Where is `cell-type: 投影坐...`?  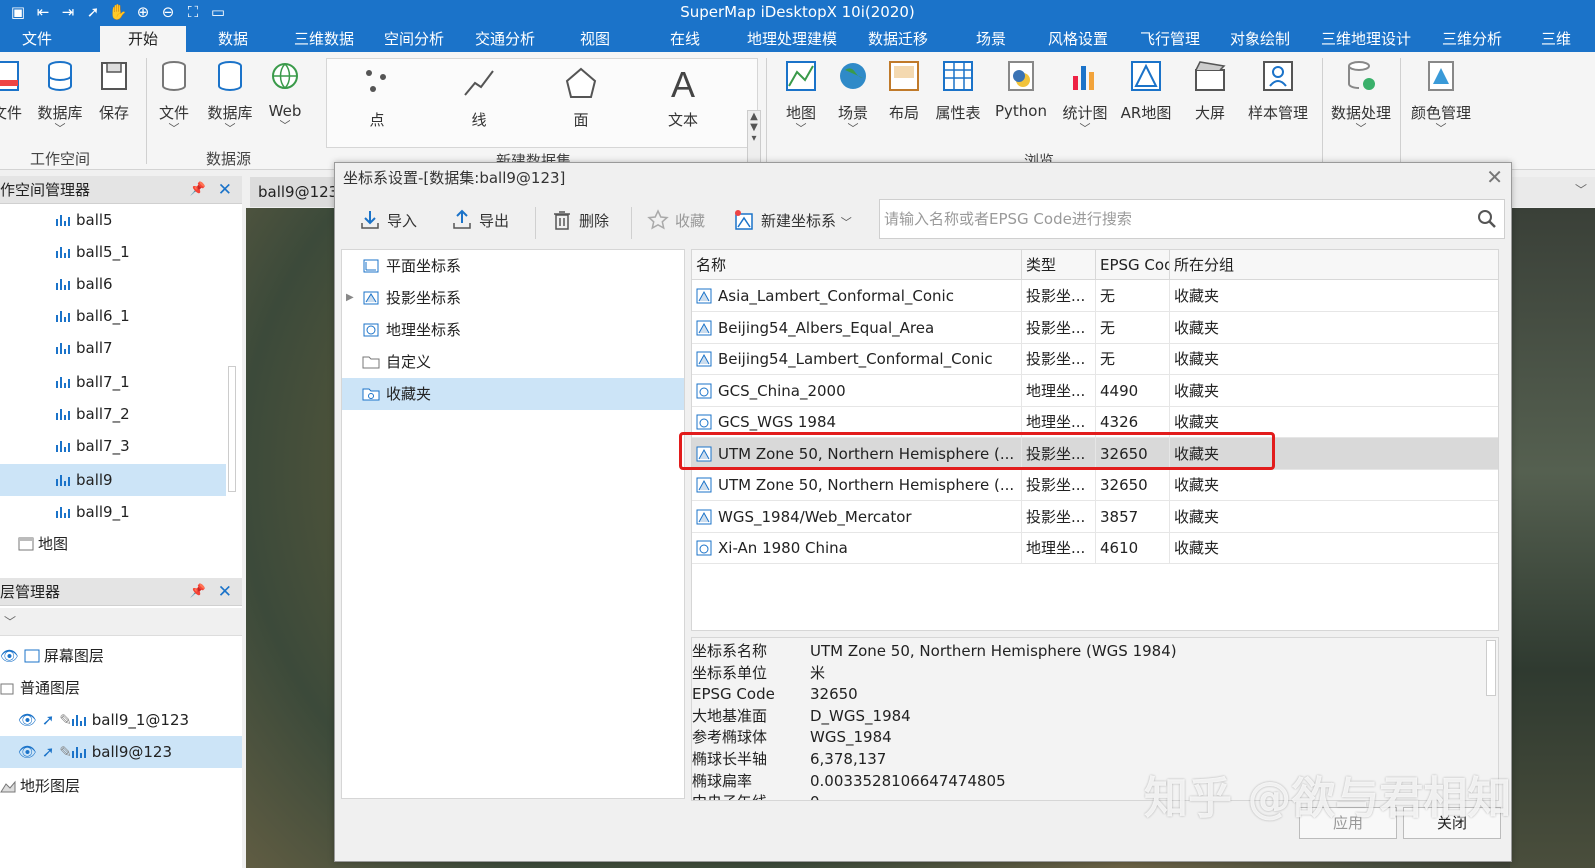
cell-type: 投影坐... is located at coordinates (1059, 516).